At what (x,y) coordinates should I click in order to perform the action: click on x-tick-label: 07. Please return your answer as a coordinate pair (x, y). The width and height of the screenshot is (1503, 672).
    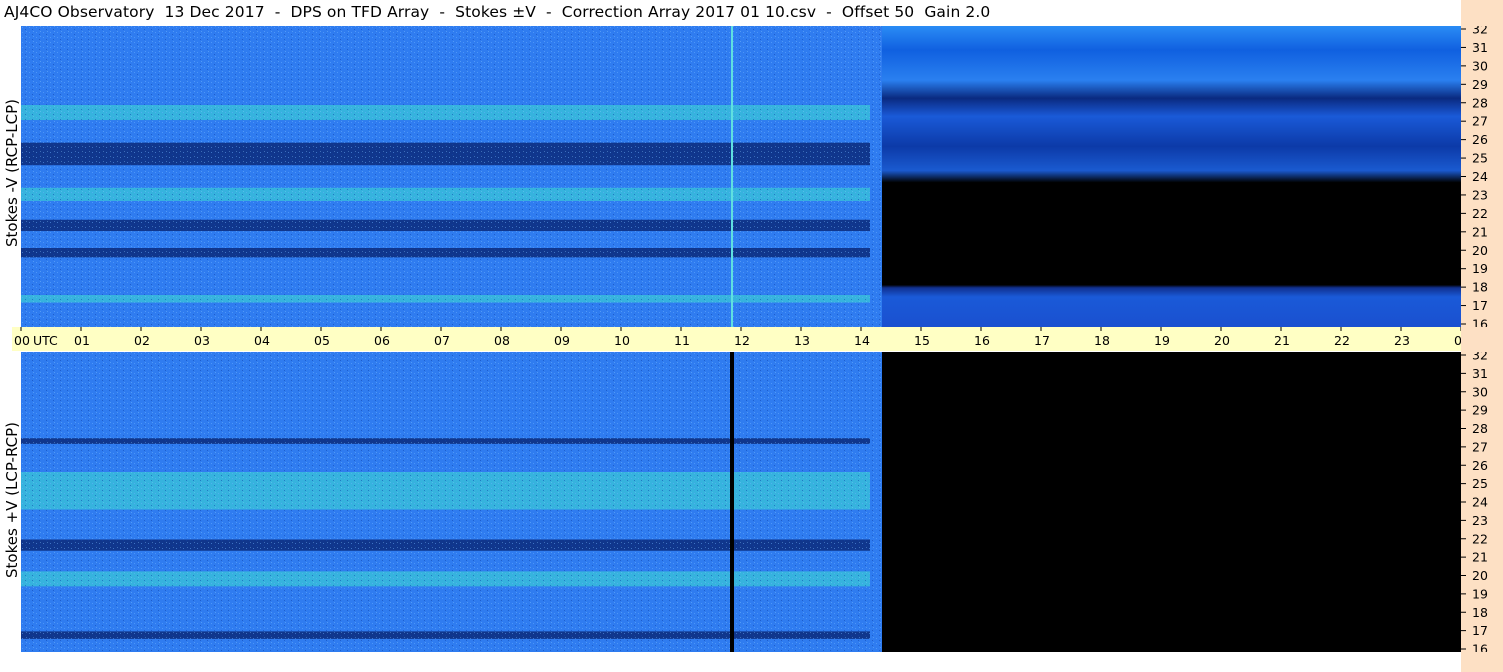
    Looking at the image, I should click on (442, 340).